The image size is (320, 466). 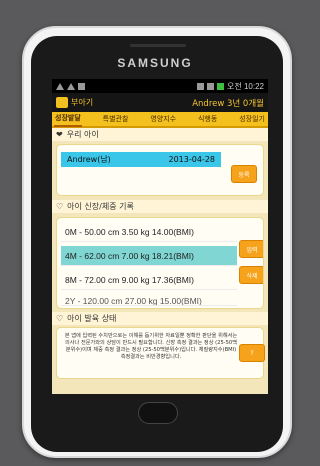 I want to click on child-row: Andrew(남) 2013-04-28, so click(x=141, y=159).